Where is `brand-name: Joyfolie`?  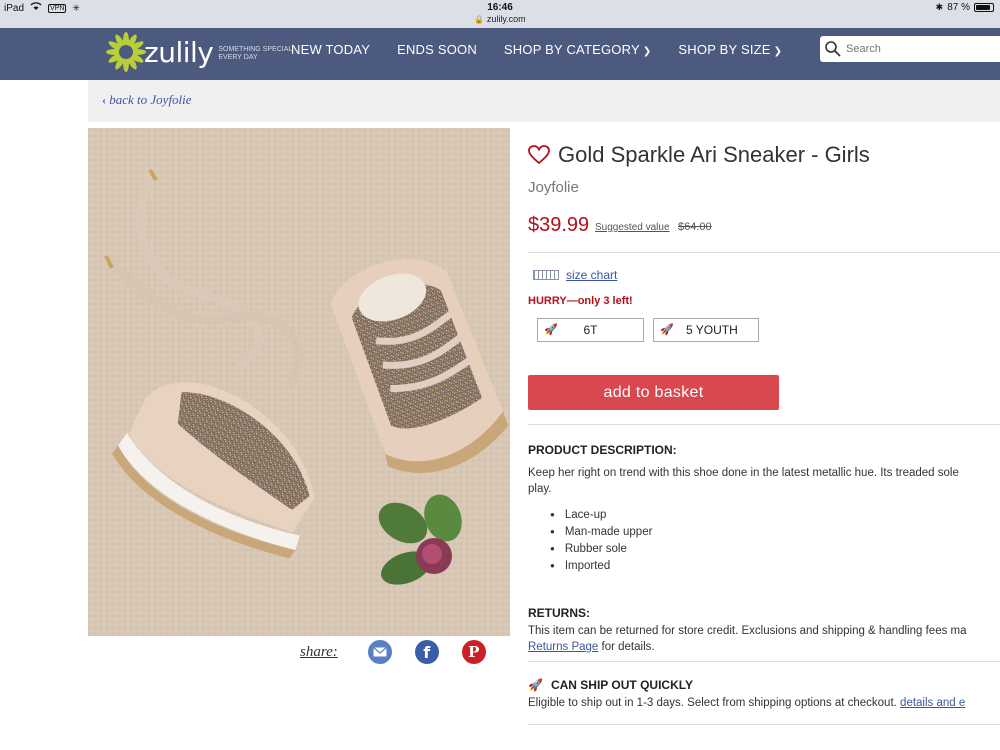
brand-name: Joyfolie is located at coordinates (553, 187).